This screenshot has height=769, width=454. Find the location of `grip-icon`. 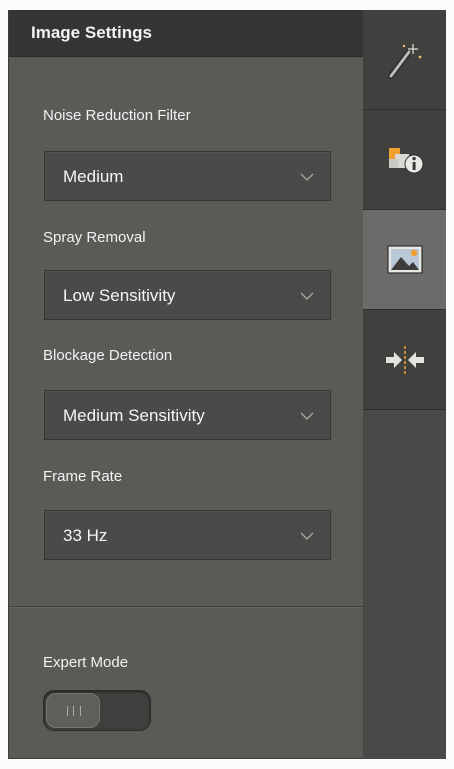

grip-icon is located at coordinates (74, 711).